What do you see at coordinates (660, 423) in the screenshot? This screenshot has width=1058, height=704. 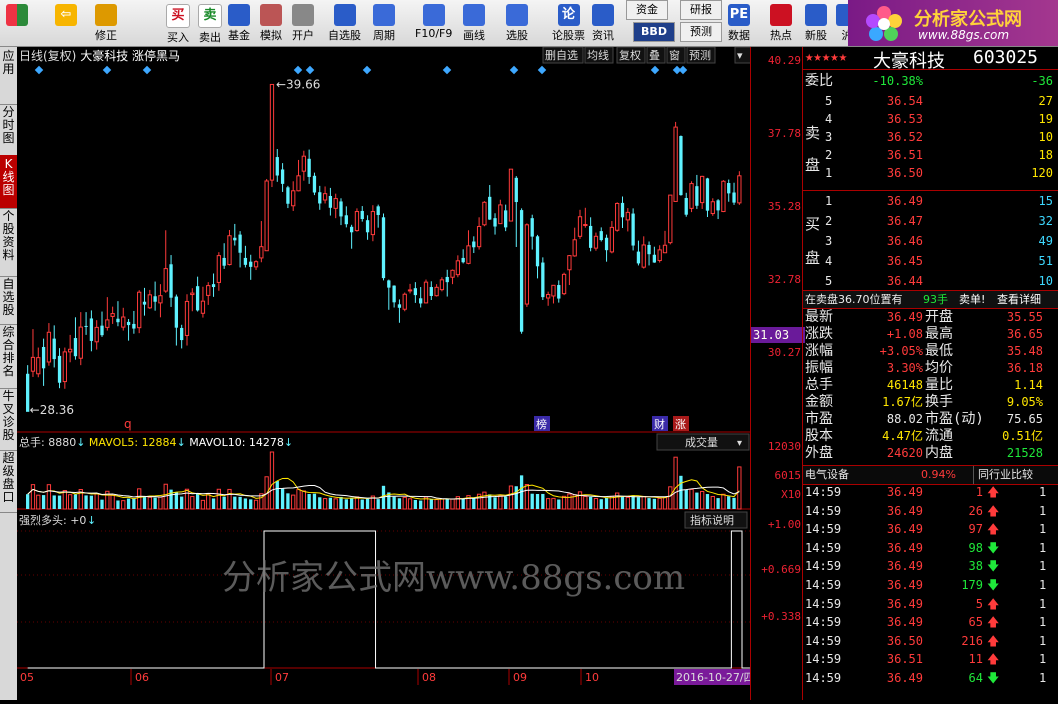 I see `marker-cai: 财` at bounding box center [660, 423].